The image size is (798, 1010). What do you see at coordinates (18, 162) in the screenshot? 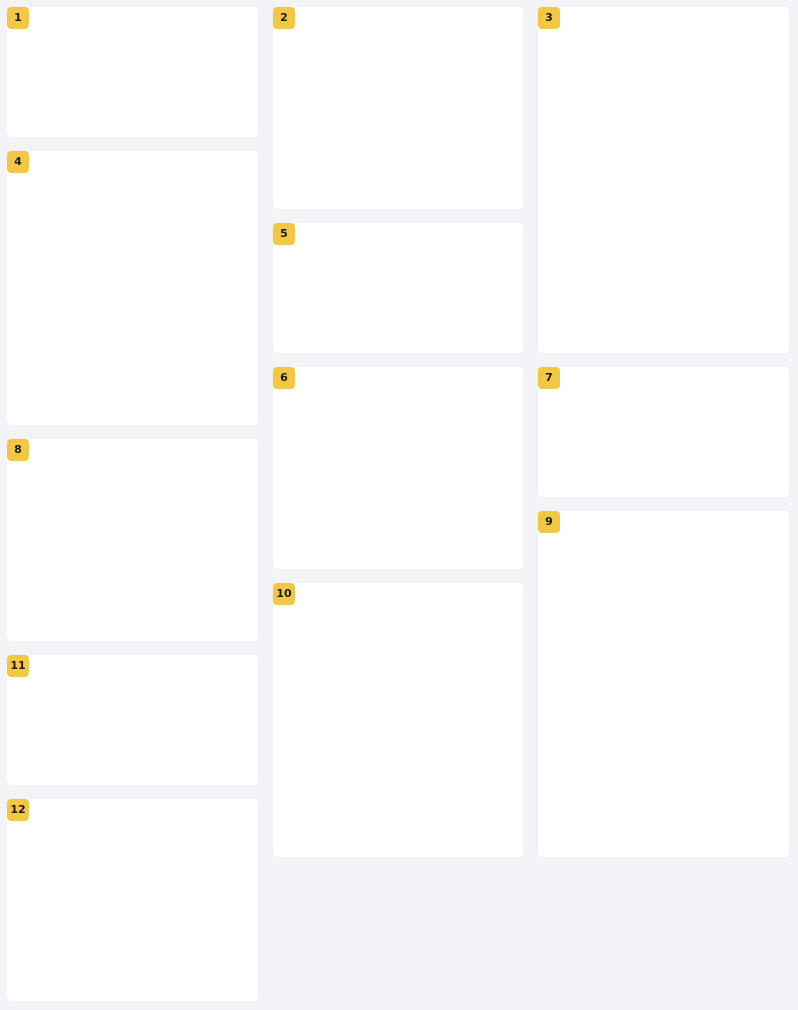
I see `card-number-badge: 4` at bounding box center [18, 162].